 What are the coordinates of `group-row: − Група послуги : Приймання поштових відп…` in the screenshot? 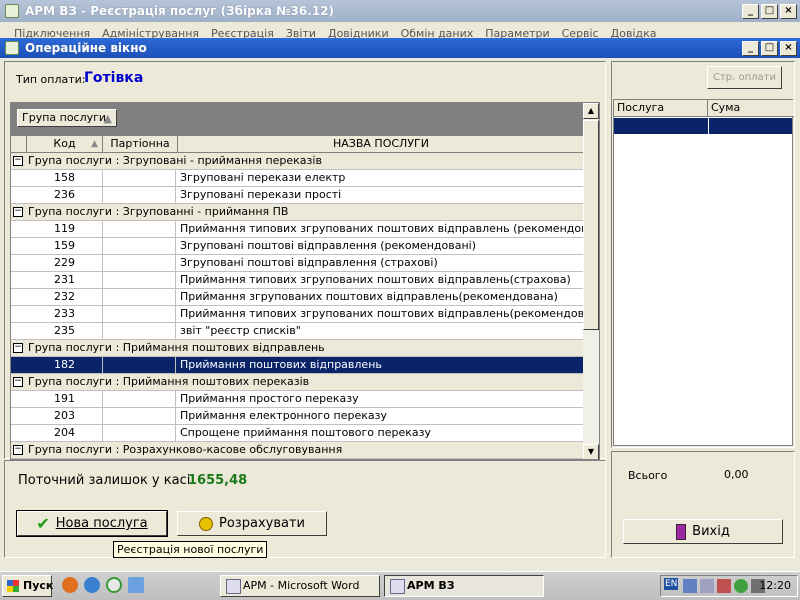 It's located at (298, 348).